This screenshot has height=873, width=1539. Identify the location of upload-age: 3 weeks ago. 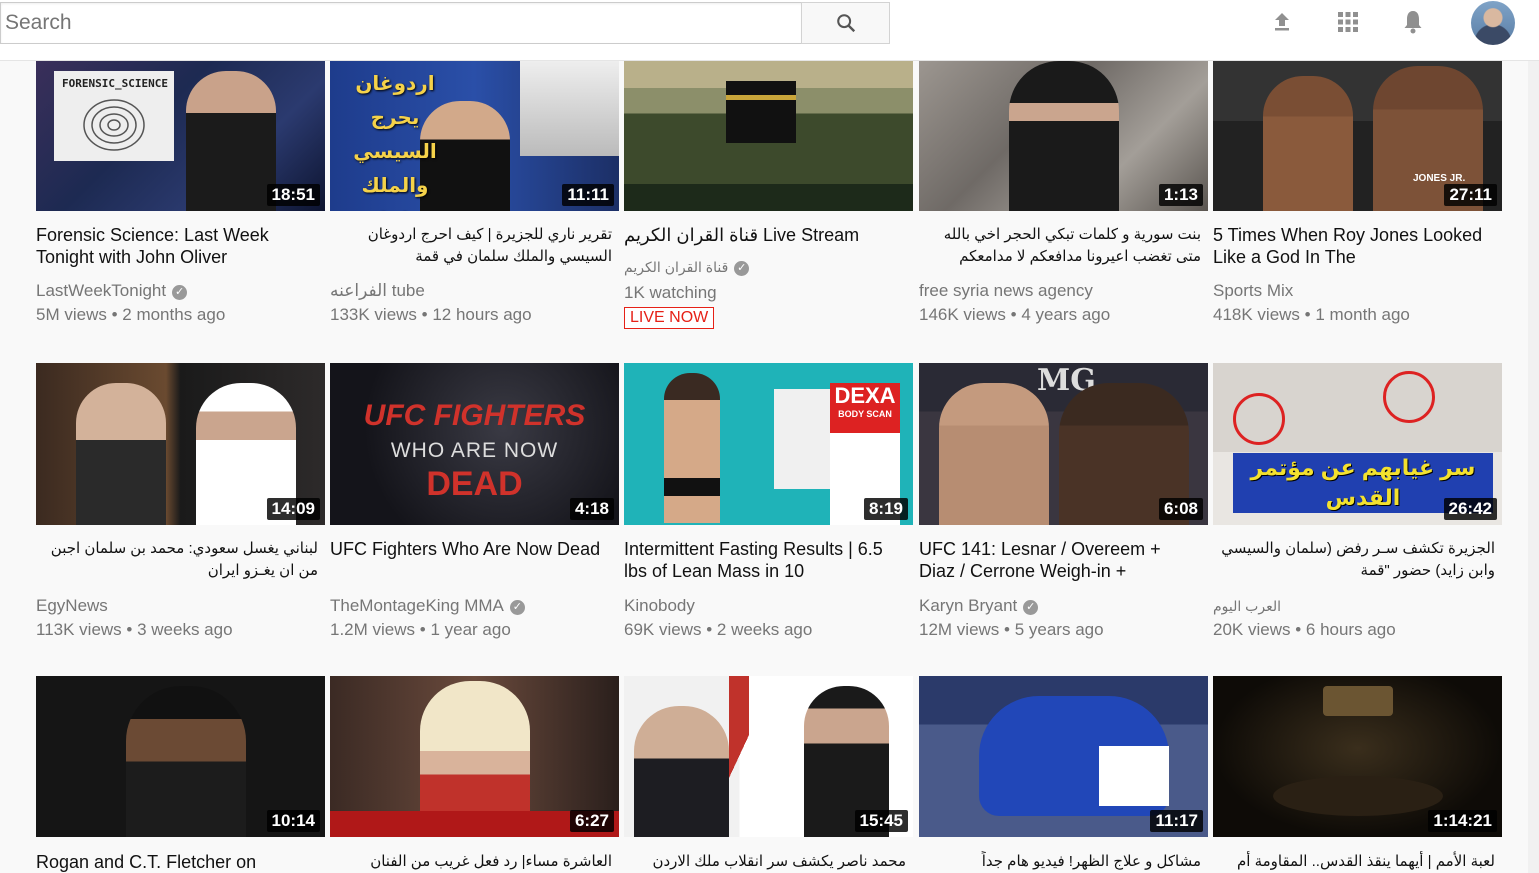
(185, 629).